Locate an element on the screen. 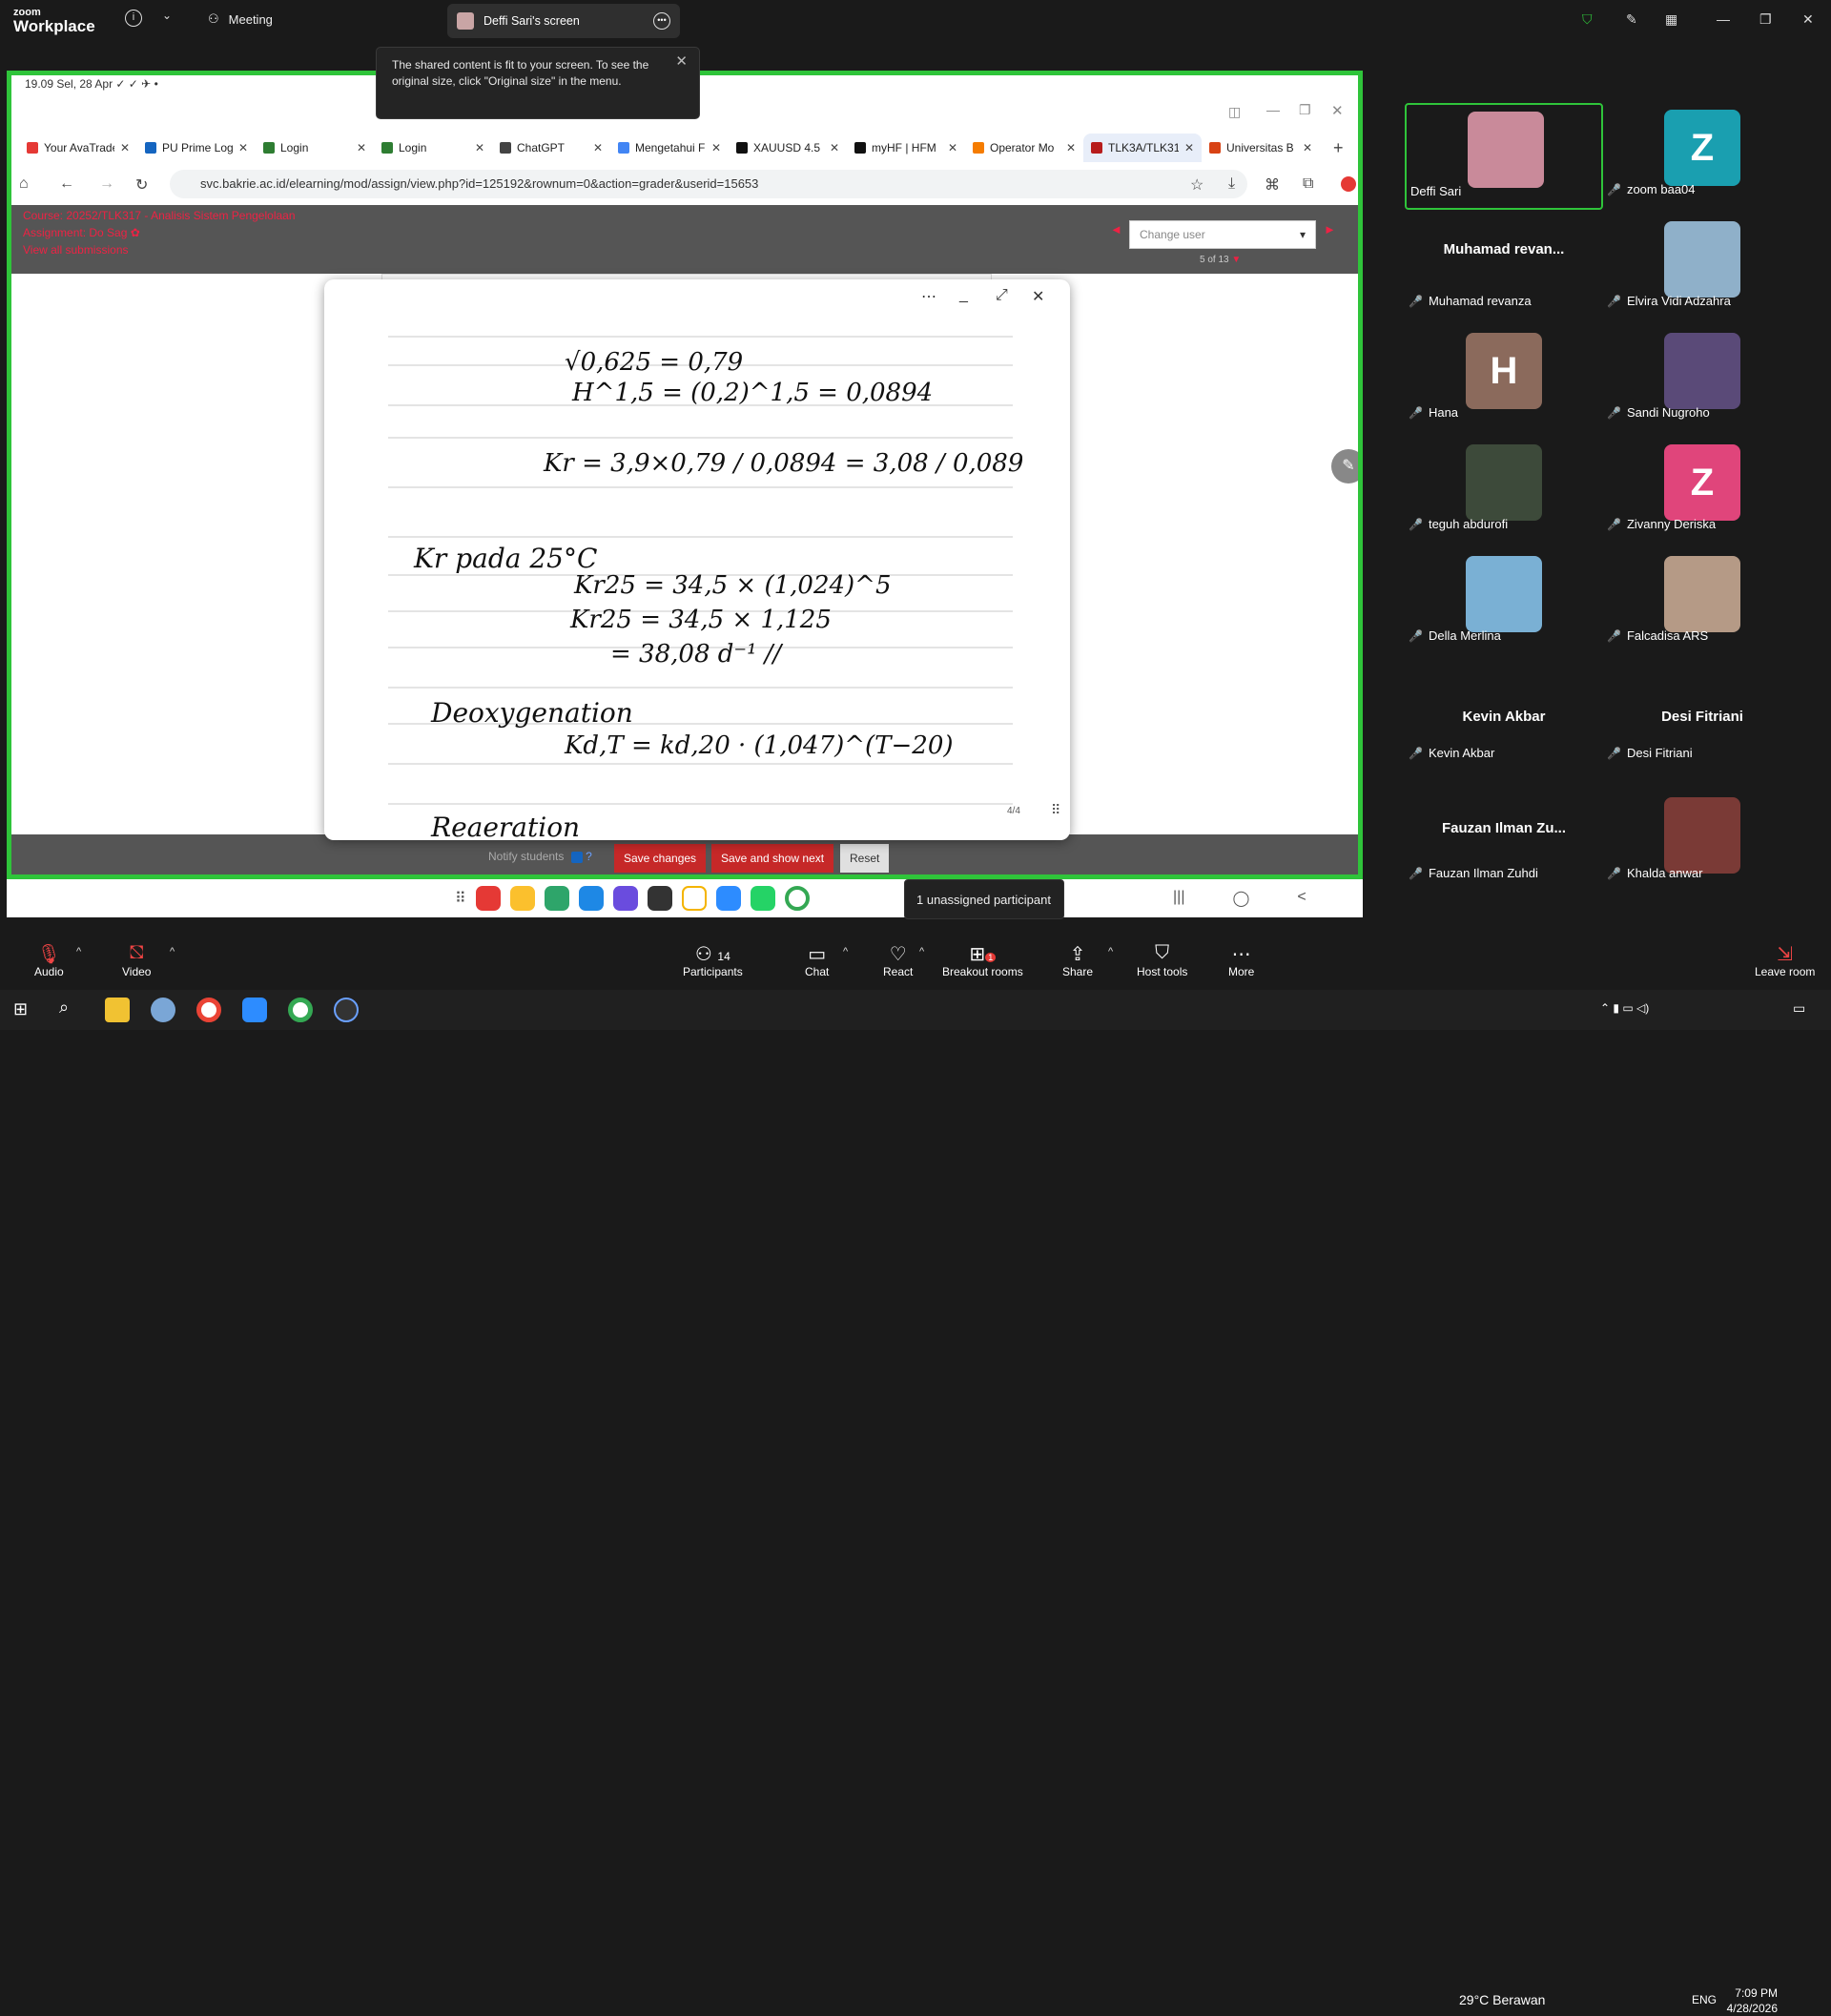 This screenshot has width=1831, height=2016. filter-icon: ▼ is located at coordinates (1236, 260).